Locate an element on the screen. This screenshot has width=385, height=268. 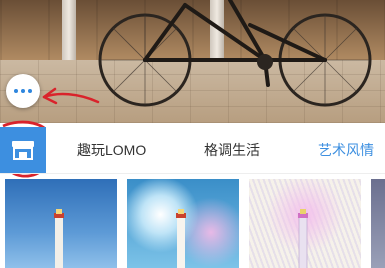
store-tab is located at coordinates (23, 150).